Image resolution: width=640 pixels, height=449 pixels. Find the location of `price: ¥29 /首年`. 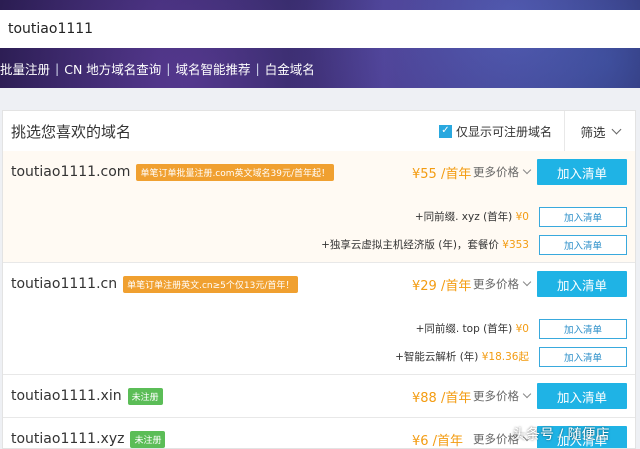

price: ¥29 /首年 is located at coordinates (442, 286).